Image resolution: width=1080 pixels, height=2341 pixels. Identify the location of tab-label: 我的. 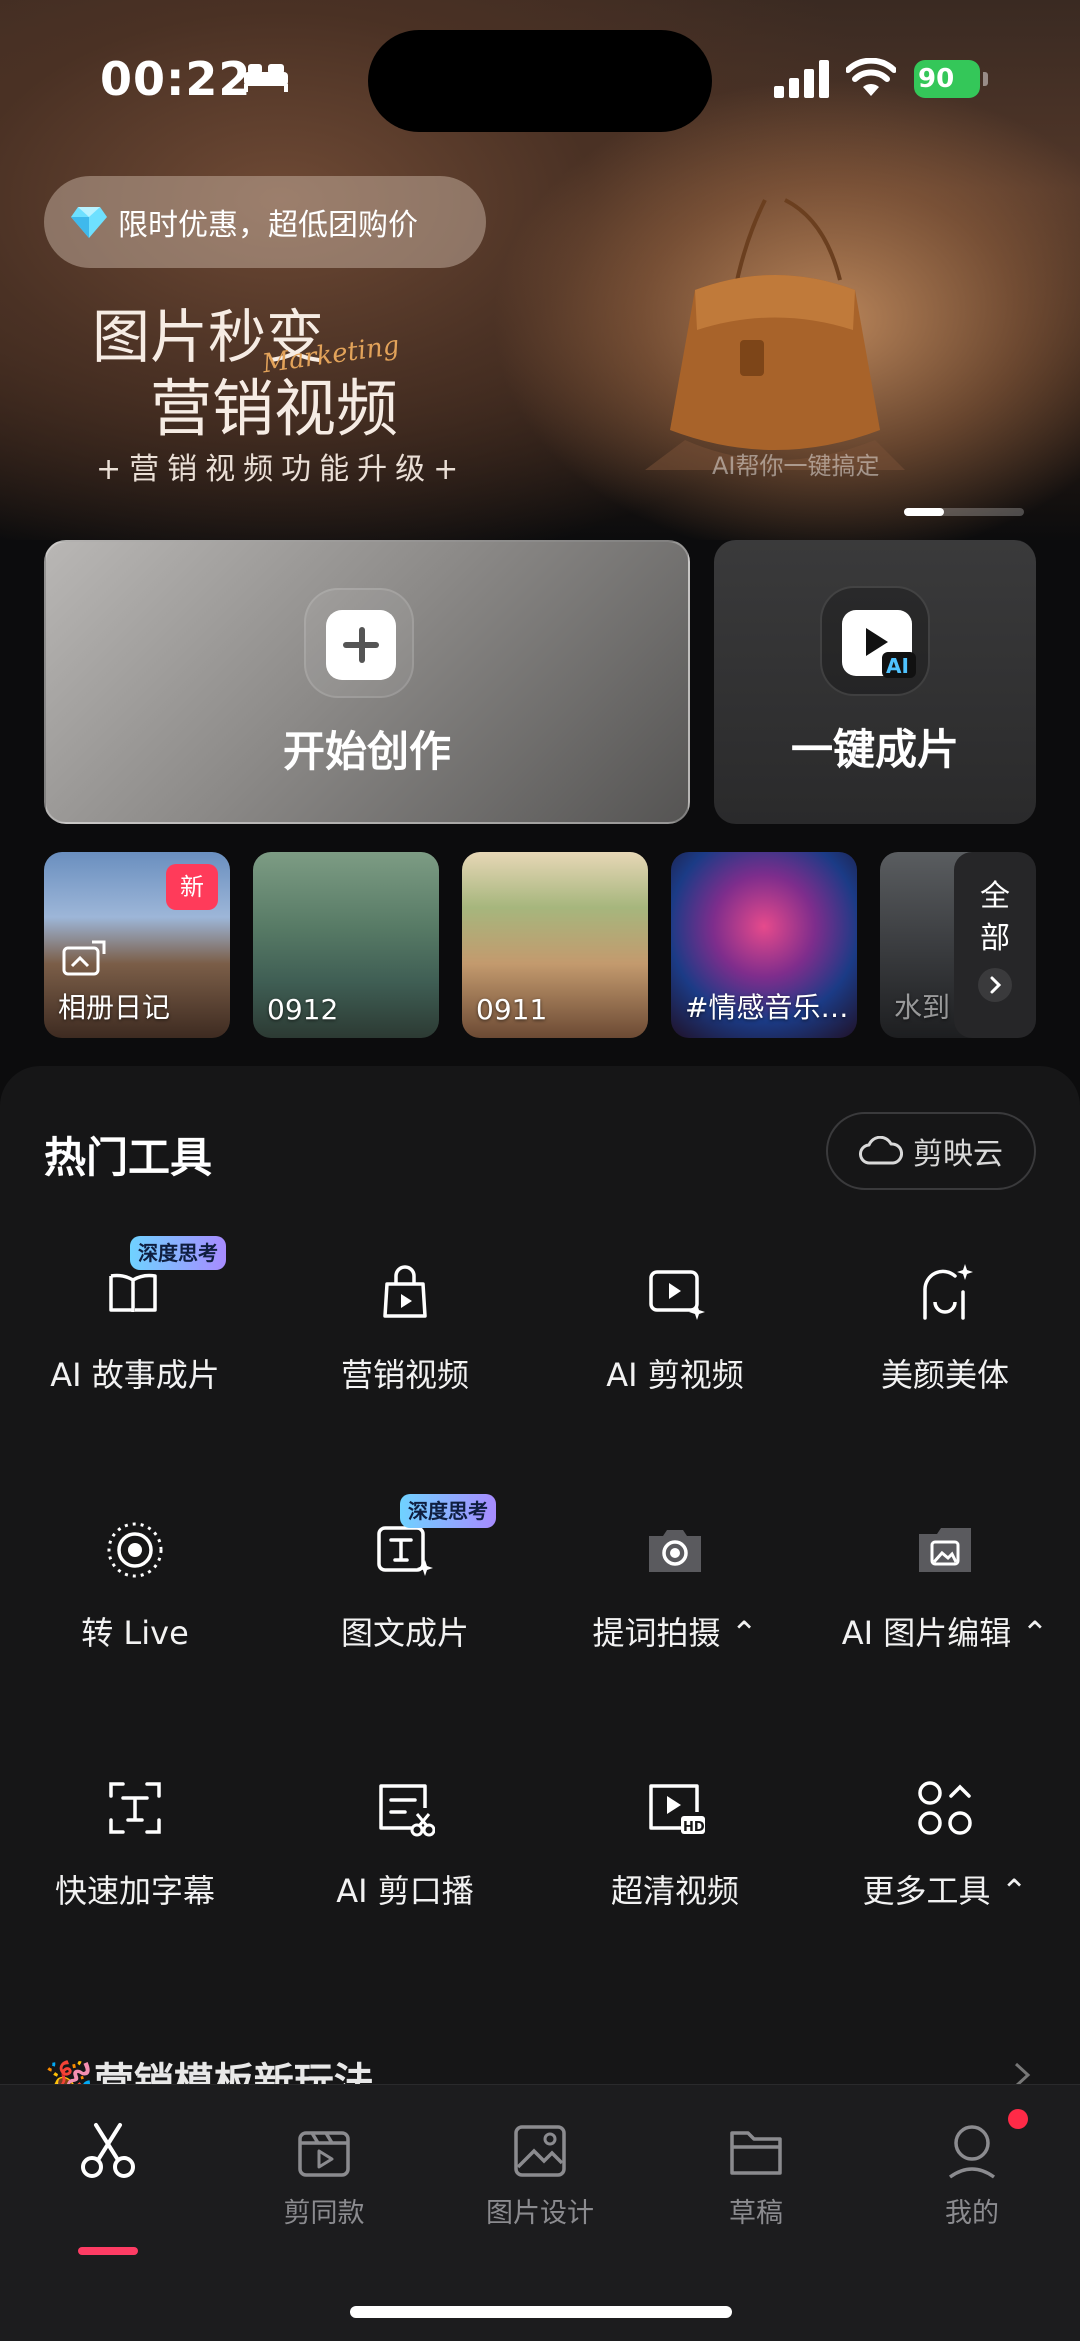
(972, 2213).